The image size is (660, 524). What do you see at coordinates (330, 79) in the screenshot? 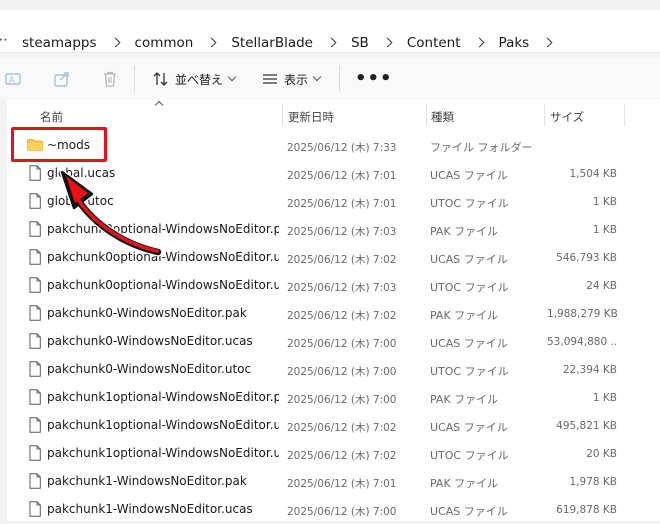
I see `command-bar: A 並べ替え 表示 •••` at bounding box center [330, 79].